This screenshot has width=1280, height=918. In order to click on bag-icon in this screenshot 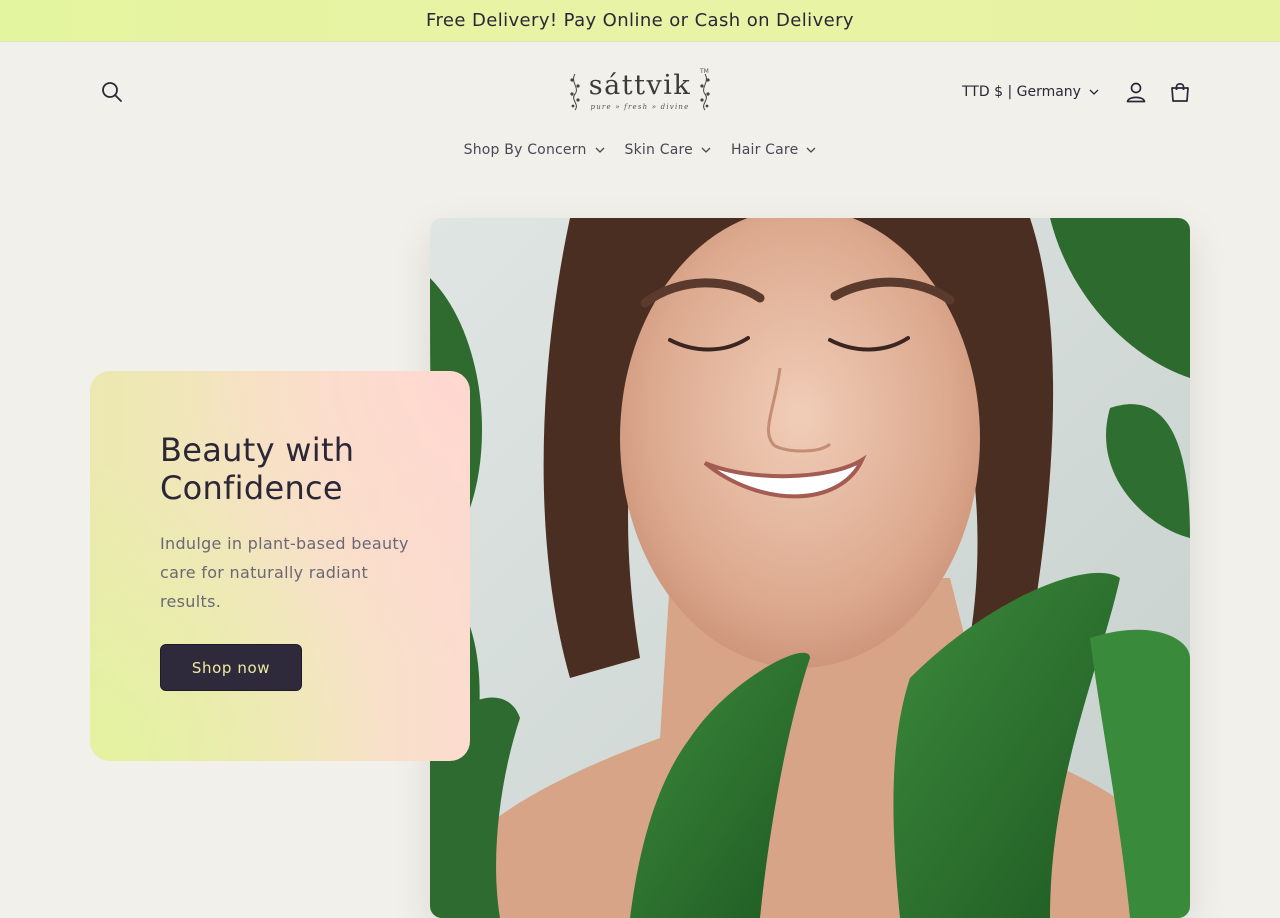, I will do `click(1180, 92)`.